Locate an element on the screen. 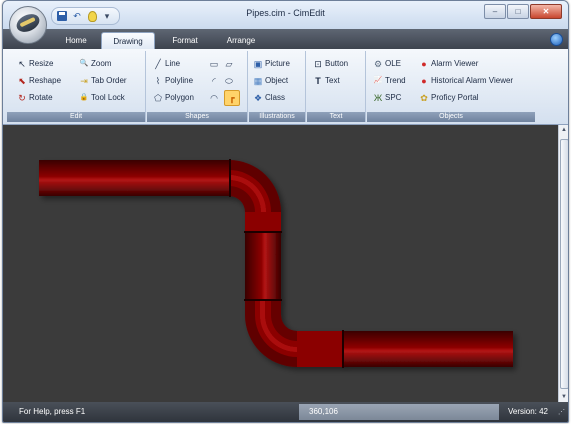  maximize-button: □ is located at coordinates (518, 11).